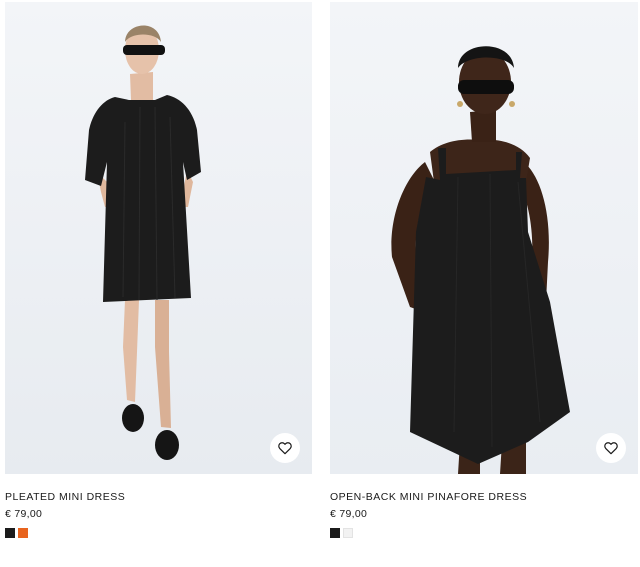 This screenshot has width=640, height=567. Describe the element at coordinates (484, 497) in the screenshot. I see `product-name: OPEN-BACK MINI PINAFORE DRESS` at that location.